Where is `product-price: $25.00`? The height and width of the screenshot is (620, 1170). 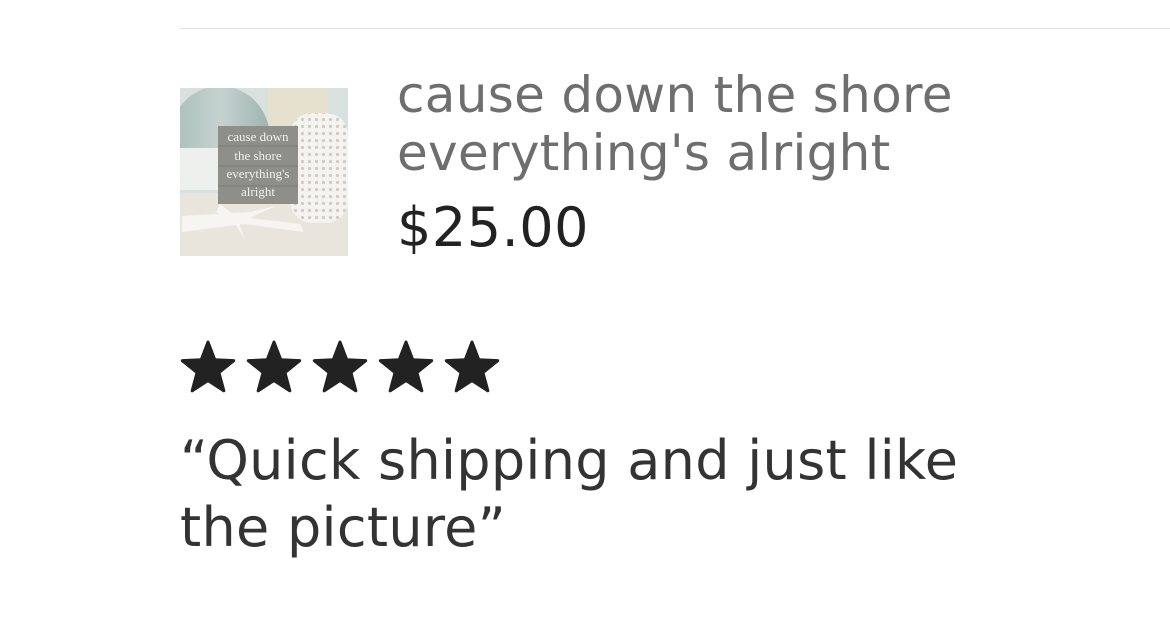
product-price: $25.00 is located at coordinates (493, 227).